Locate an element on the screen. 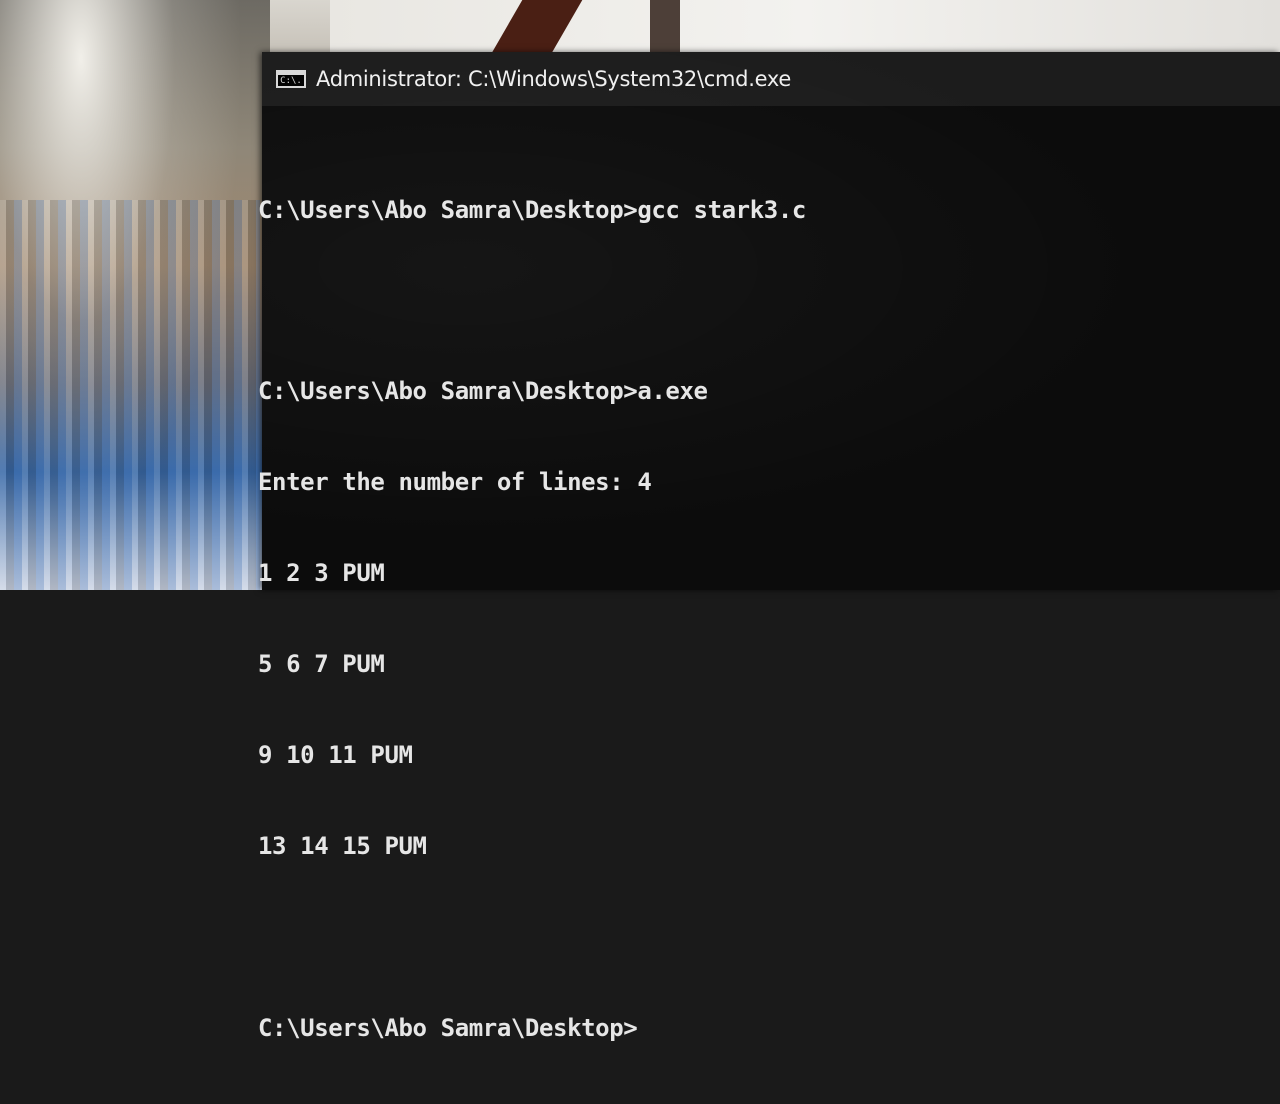  console-line: C:\Users\Abo Samra\Desktop>gcc stark3.c is located at coordinates (532, 209).